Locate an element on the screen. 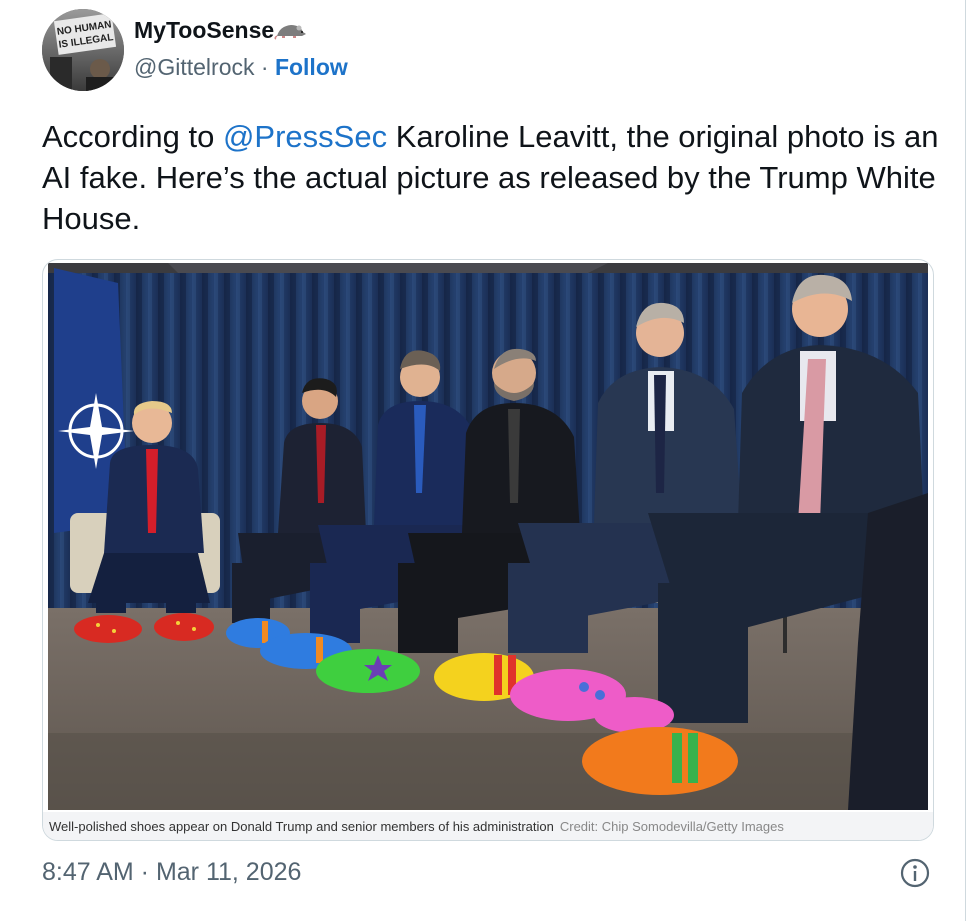  display-name-text: MyTooSense is located at coordinates (204, 30).